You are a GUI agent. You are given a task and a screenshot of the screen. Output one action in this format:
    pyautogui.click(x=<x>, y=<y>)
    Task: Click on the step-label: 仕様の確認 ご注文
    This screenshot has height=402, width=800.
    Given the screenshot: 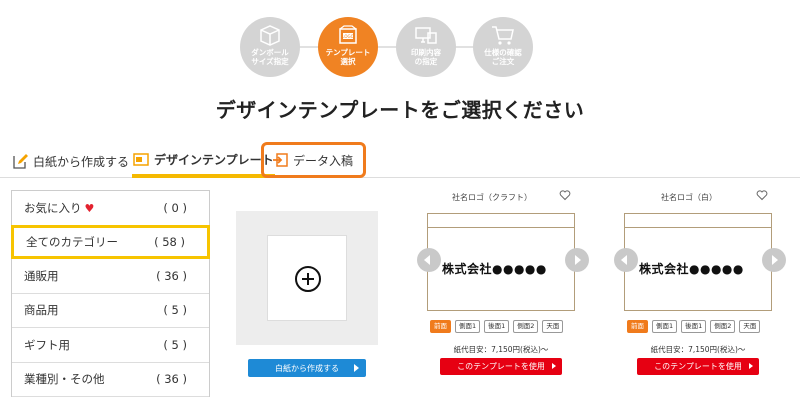 What is the action you would take?
    pyautogui.click(x=503, y=57)
    